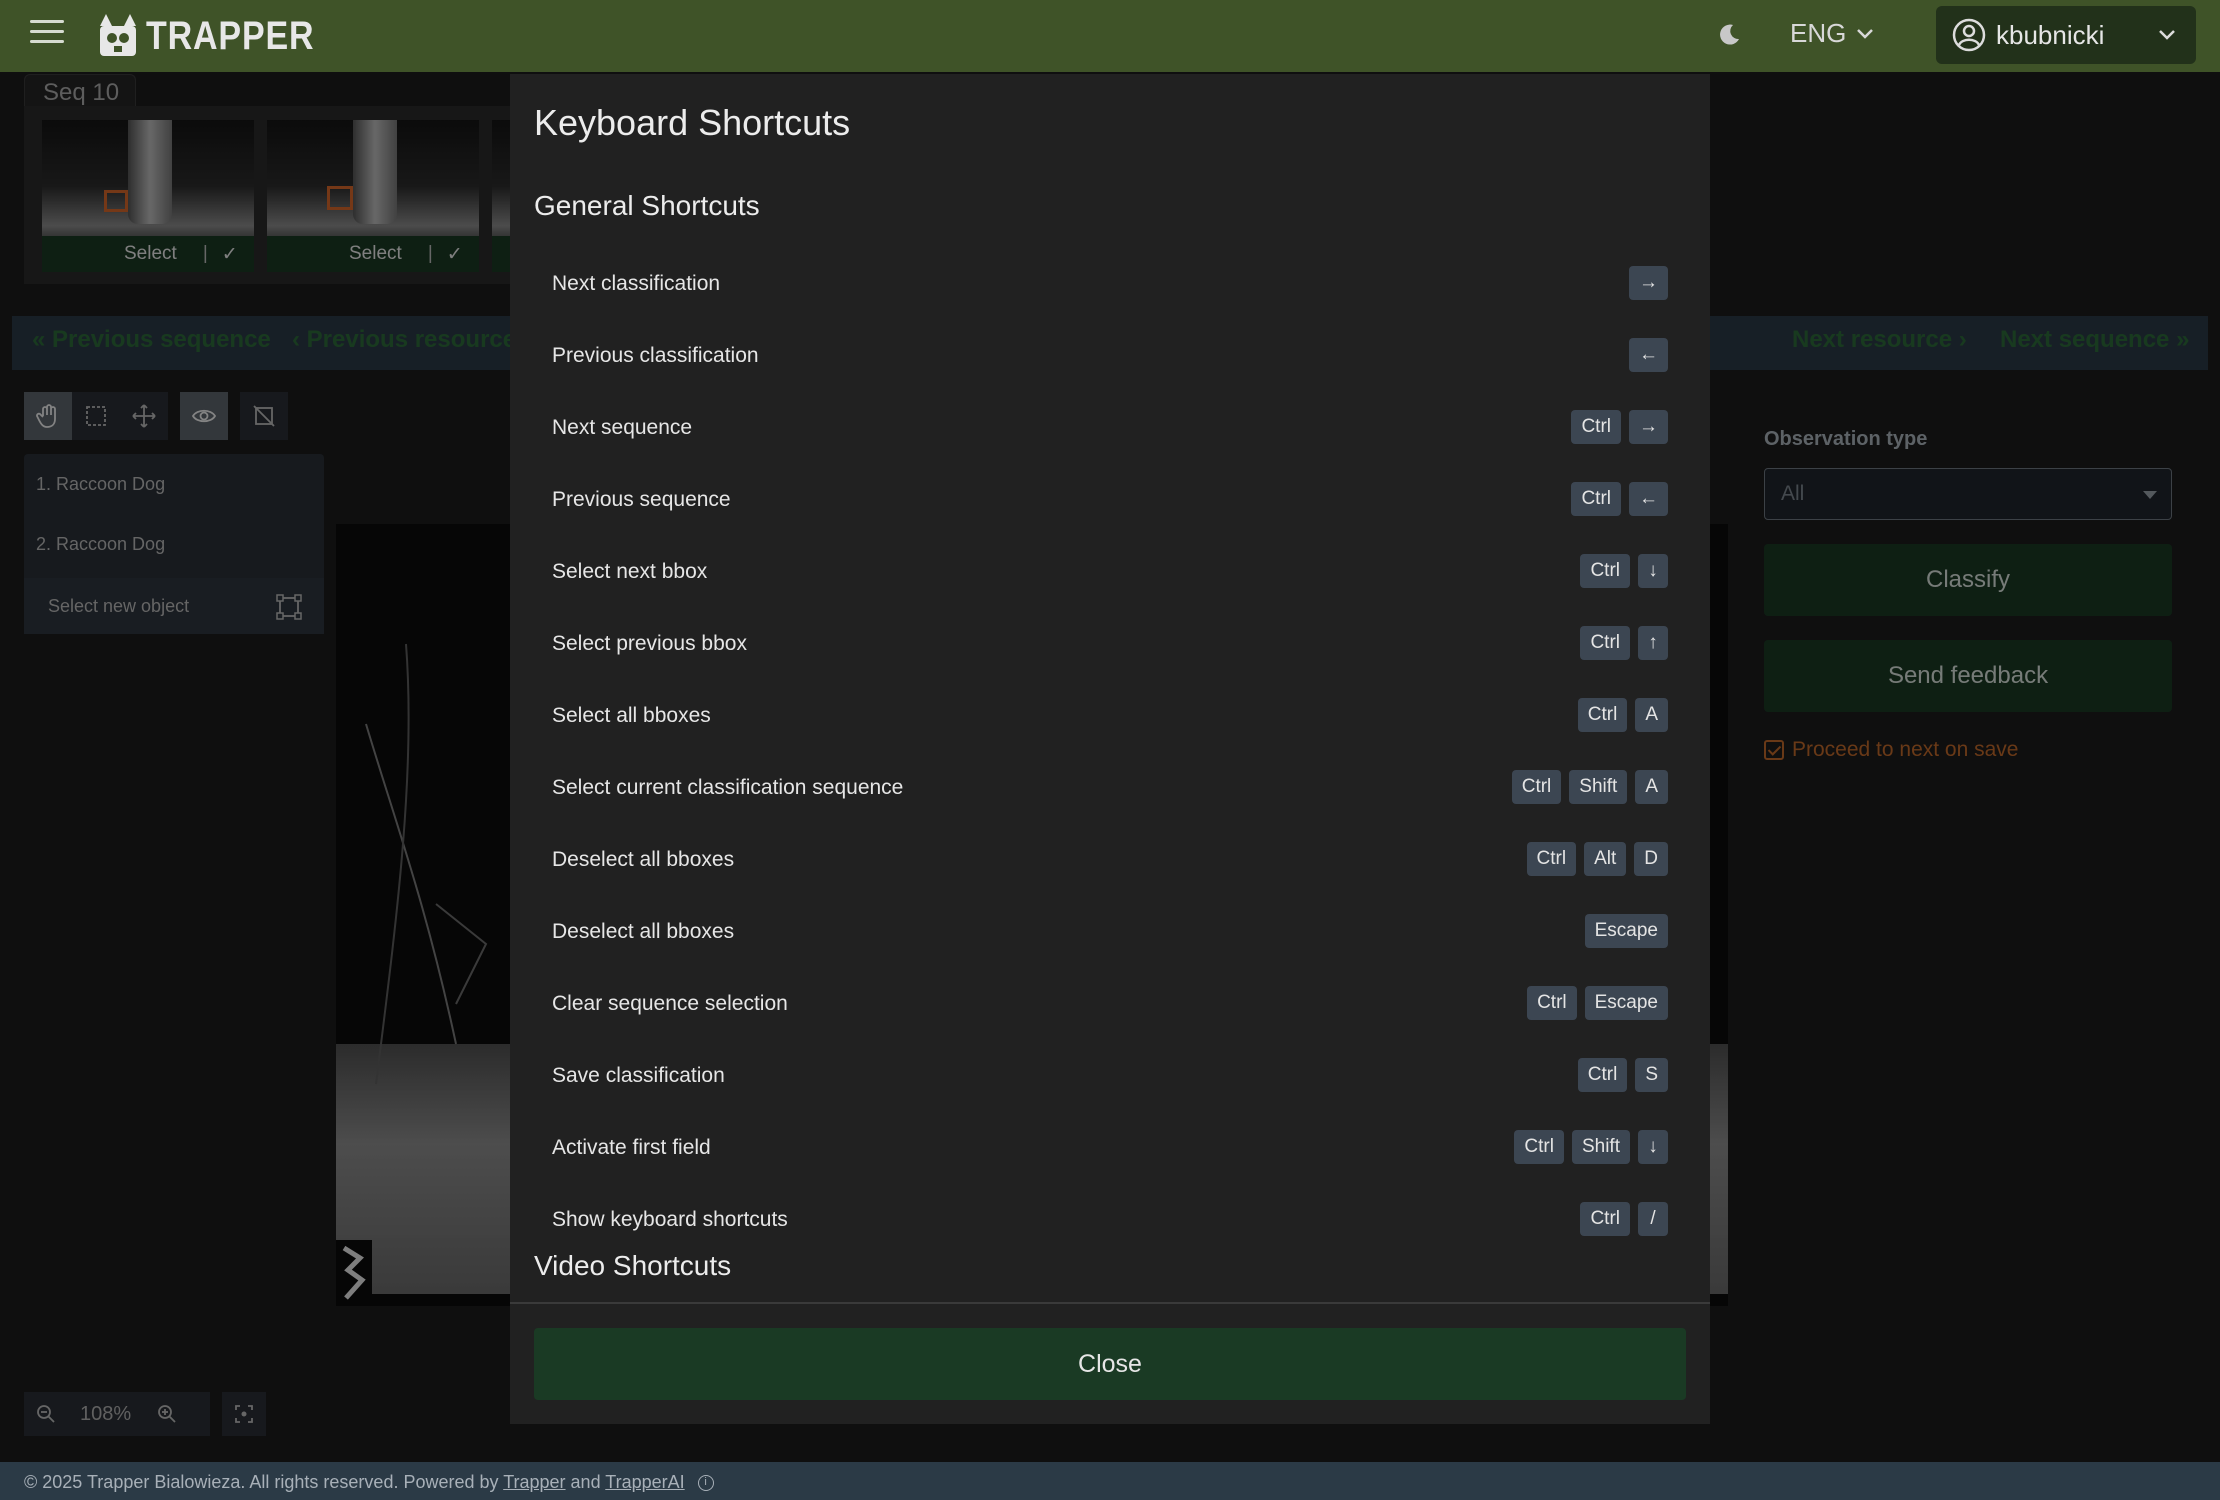  I want to click on shortcut-row: Deselect all bboxes Escape, so click(1110, 934).